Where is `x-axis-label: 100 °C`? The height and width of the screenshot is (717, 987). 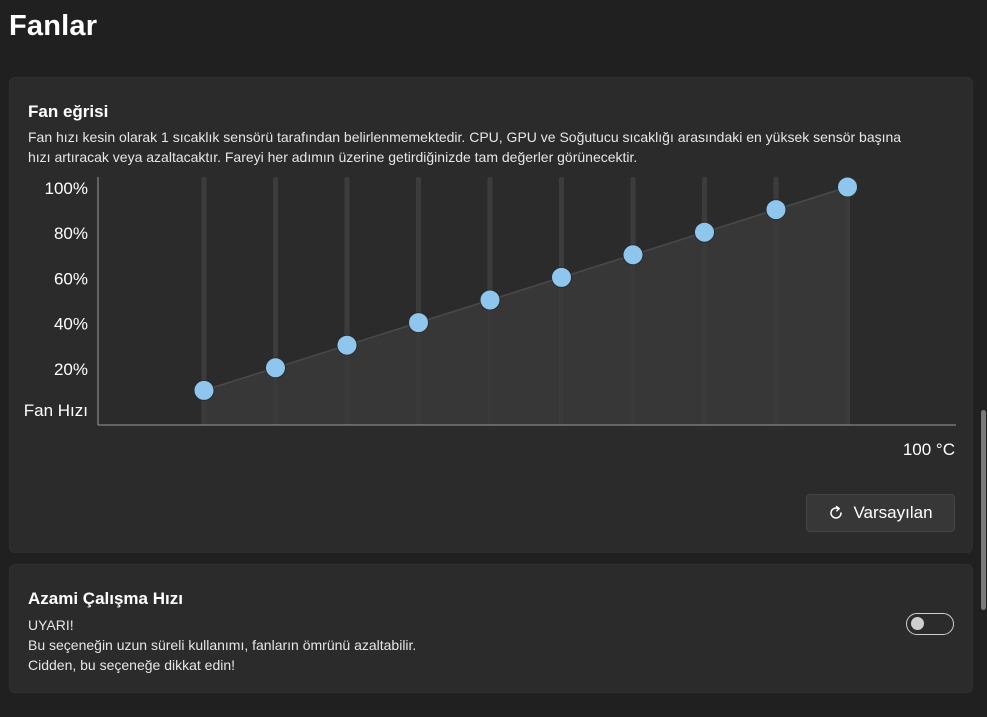
x-axis-label: 100 °C is located at coordinates (929, 449).